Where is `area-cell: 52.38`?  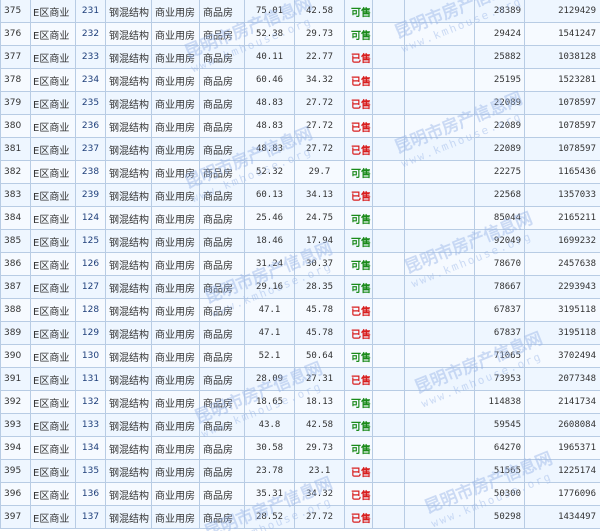
area-cell: 52.38 is located at coordinates (269, 34).